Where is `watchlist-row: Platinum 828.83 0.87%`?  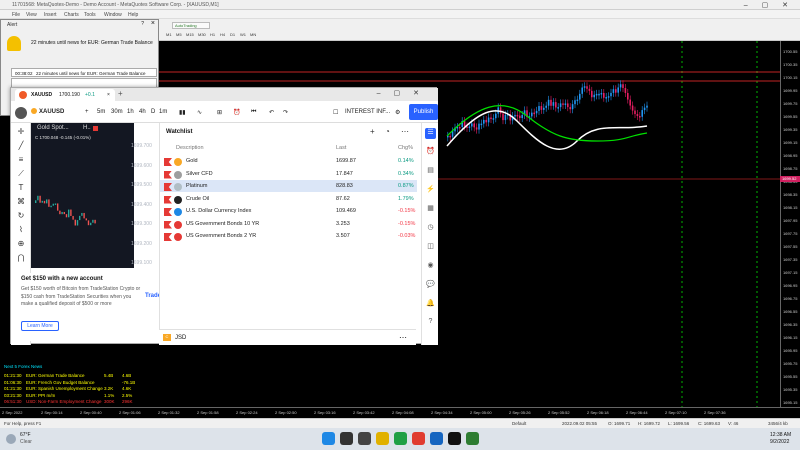 watchlist-row: Platinum 828.83 0.87% is located at coordinates (288, 186).